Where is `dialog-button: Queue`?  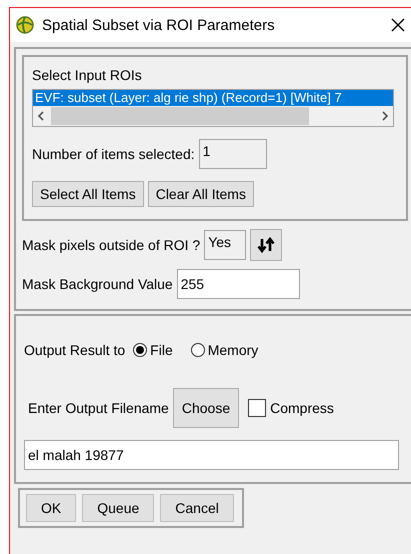 dialog-button: Queue is located at coordinates (118, 508).